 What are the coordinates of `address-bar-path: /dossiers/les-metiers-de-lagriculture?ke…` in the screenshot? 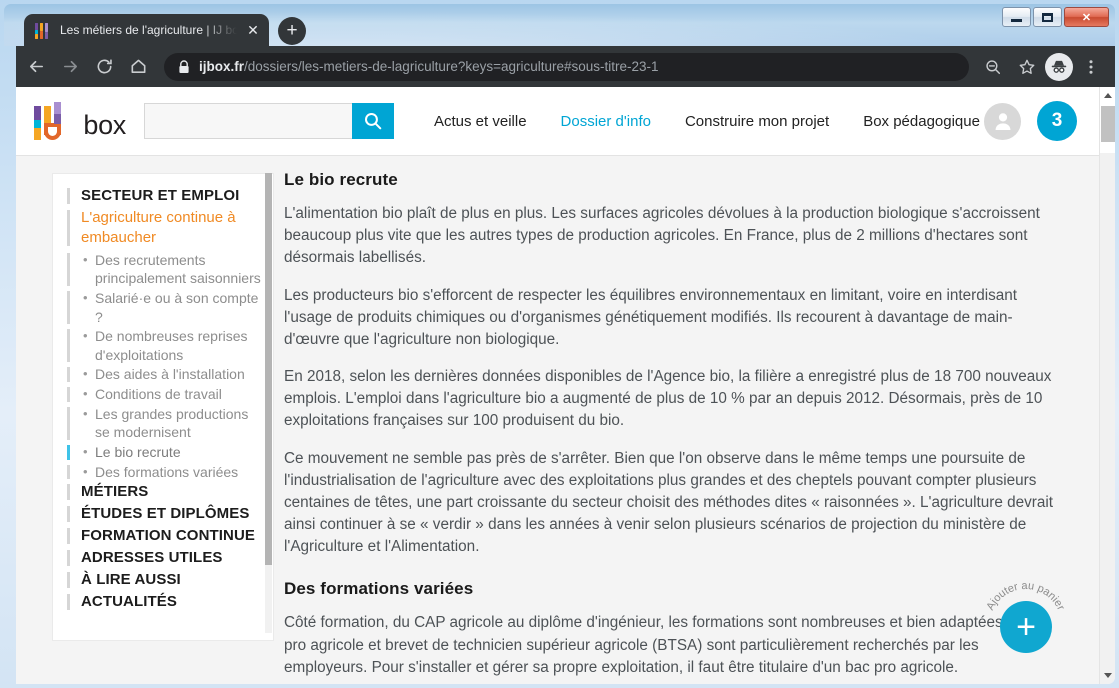 It's located at (451, 66).